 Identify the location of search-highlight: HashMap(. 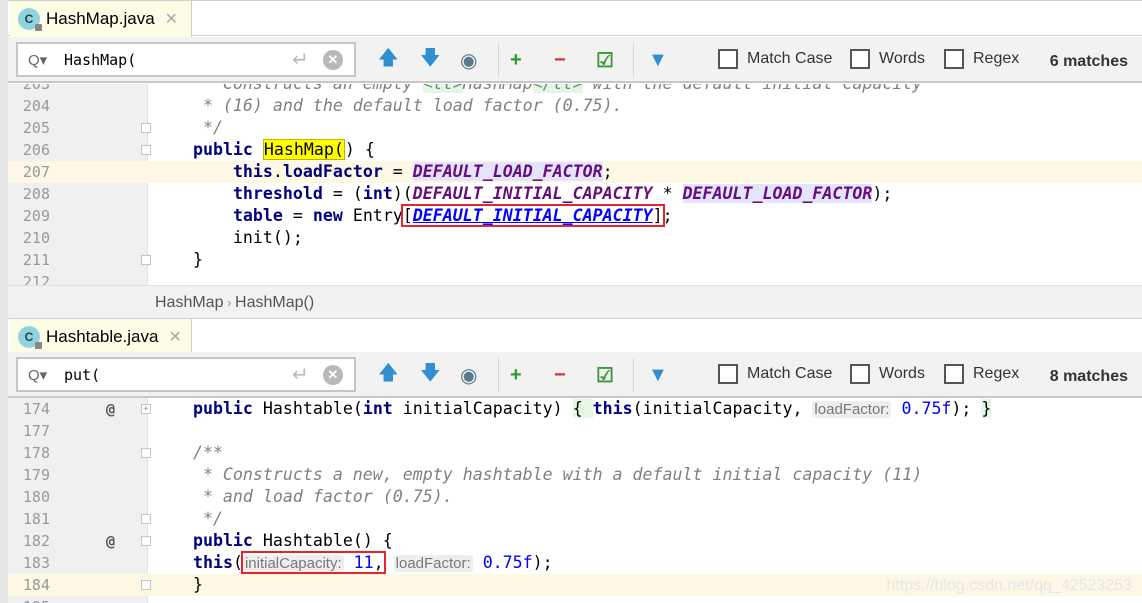
(303, 149).